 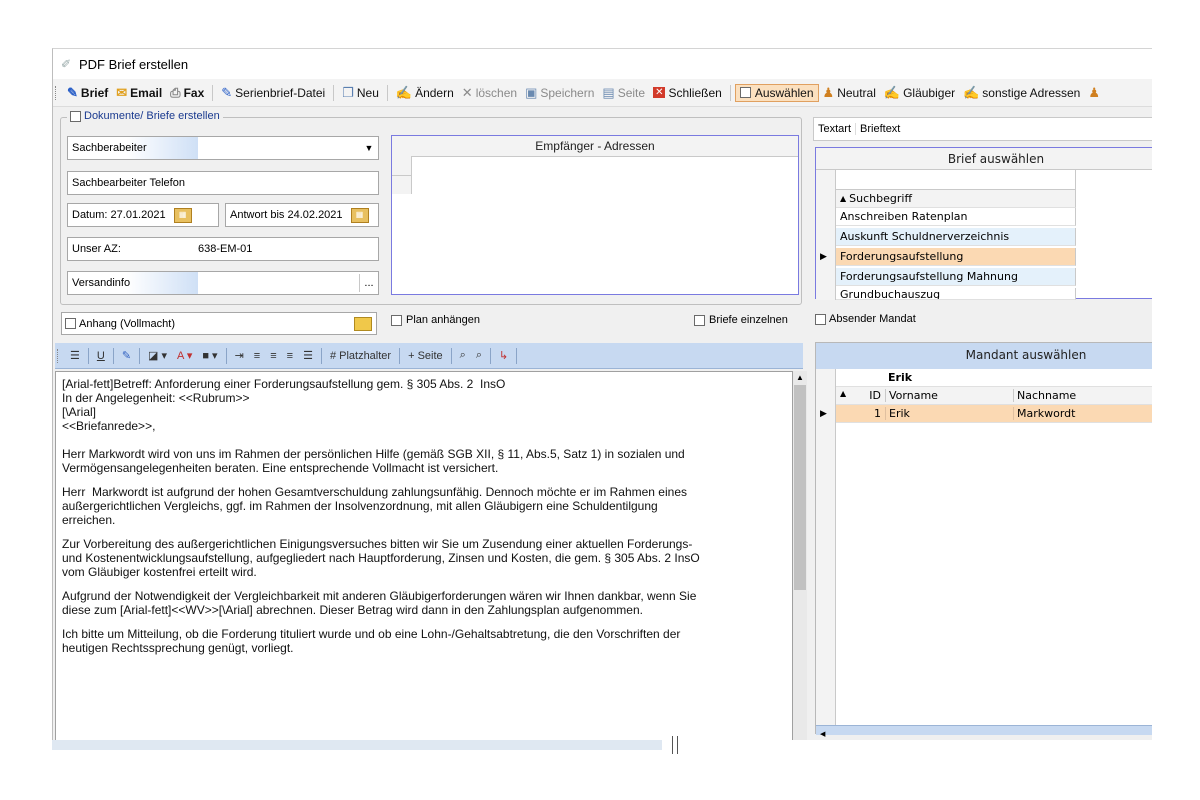 What do you see at coordinates (463, 355) in the screenshot?
I see `find-icon: ⌕` at bounding box center [463, 355].